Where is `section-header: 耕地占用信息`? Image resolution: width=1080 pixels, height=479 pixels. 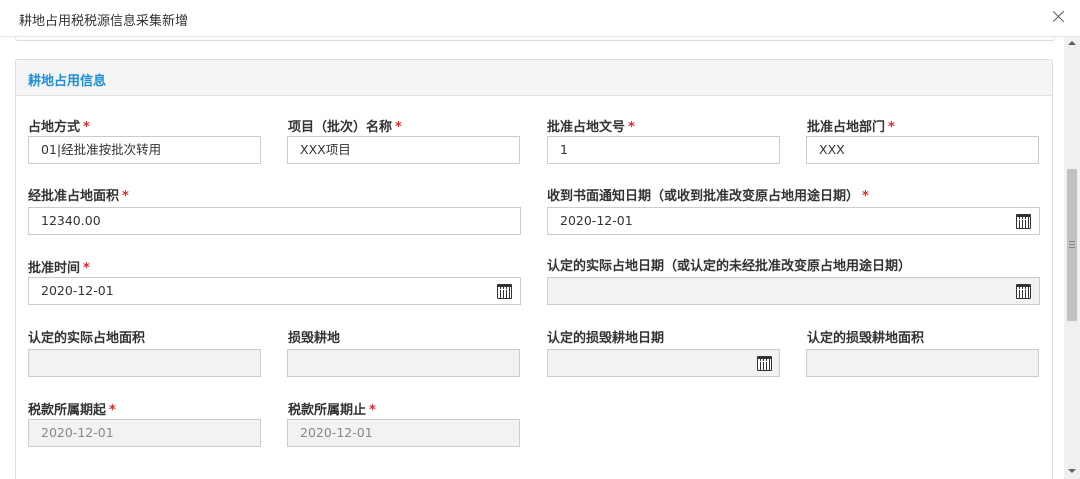
section-header: 耕地占用信息 is located at coordinates (534, 78).